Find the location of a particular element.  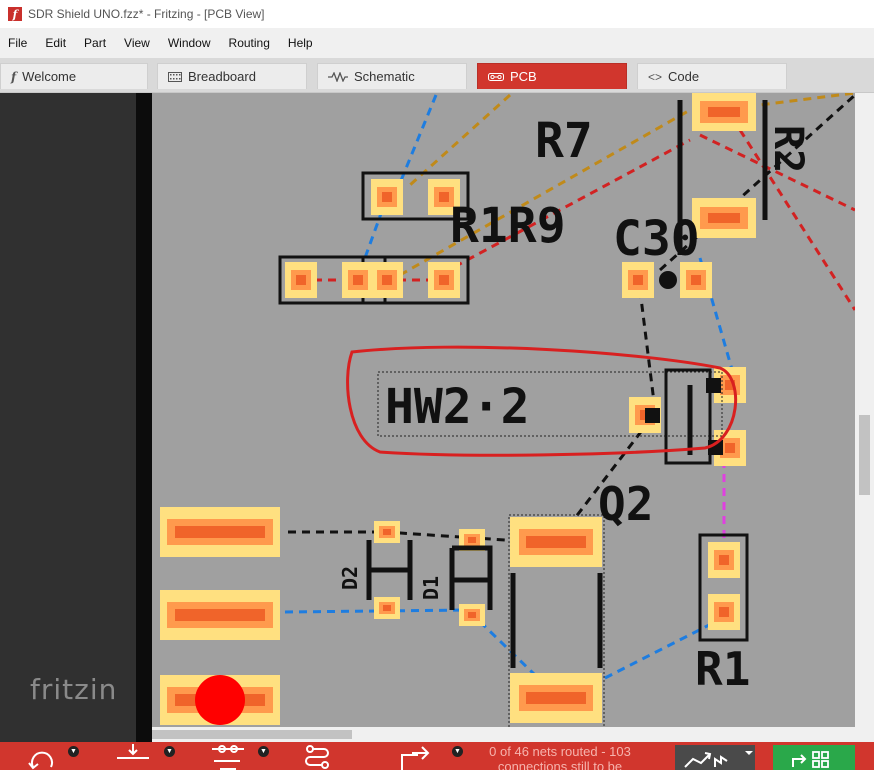

menu-window: Window is located at coordinates (189, 43).